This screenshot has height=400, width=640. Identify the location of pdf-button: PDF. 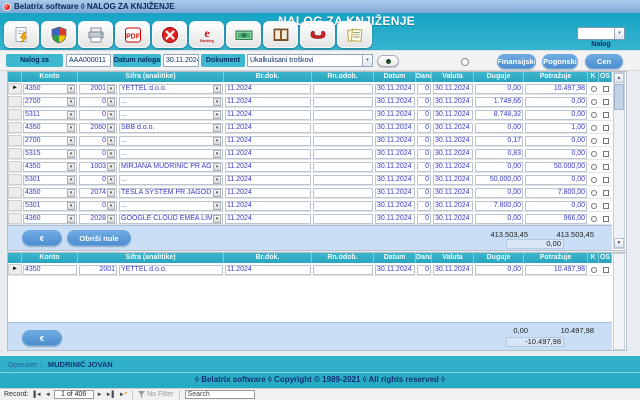
(132, 34).